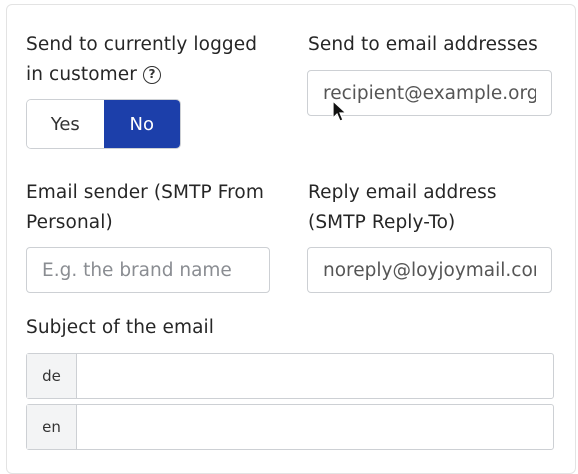 Image resolution: width=578 pixels, height=474 pixels. Describe the element at coordinates (402, 192) in the screenshot. I see `reply-address-label-line1: Reply email address` at that location.